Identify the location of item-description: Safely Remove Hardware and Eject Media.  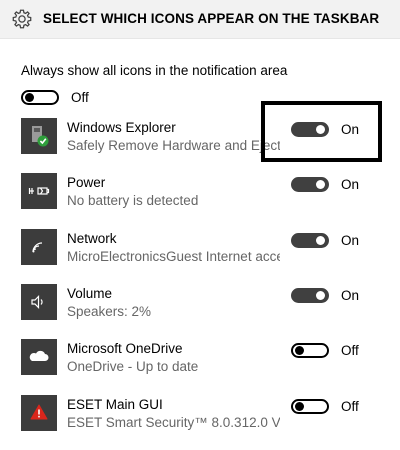
(173, 145).